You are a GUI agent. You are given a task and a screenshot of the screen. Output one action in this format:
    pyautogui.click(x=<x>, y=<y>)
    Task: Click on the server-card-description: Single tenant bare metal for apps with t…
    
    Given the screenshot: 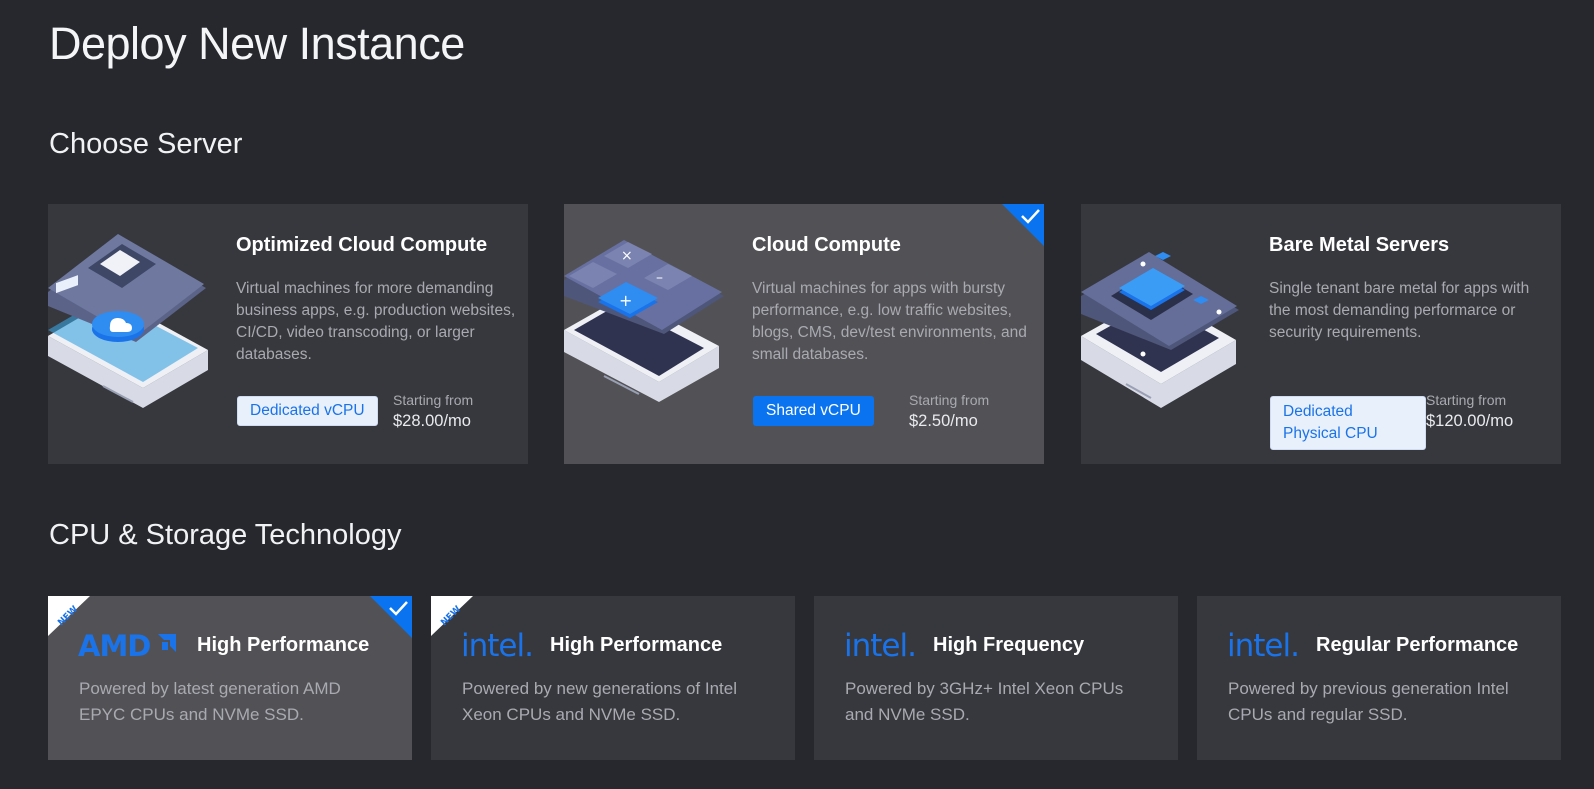 What is the action you would take?
    pyautogui.click(x=1399, y=310)
    